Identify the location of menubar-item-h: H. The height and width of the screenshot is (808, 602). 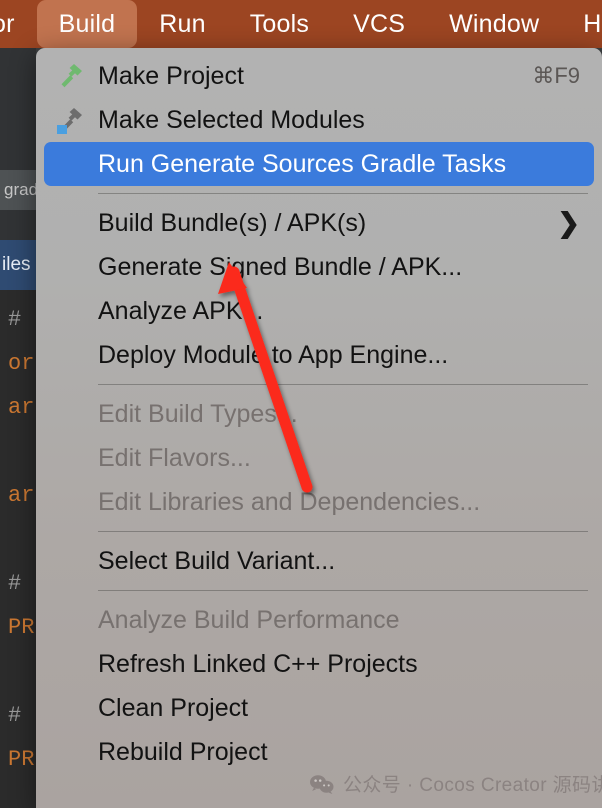
(581, 24).